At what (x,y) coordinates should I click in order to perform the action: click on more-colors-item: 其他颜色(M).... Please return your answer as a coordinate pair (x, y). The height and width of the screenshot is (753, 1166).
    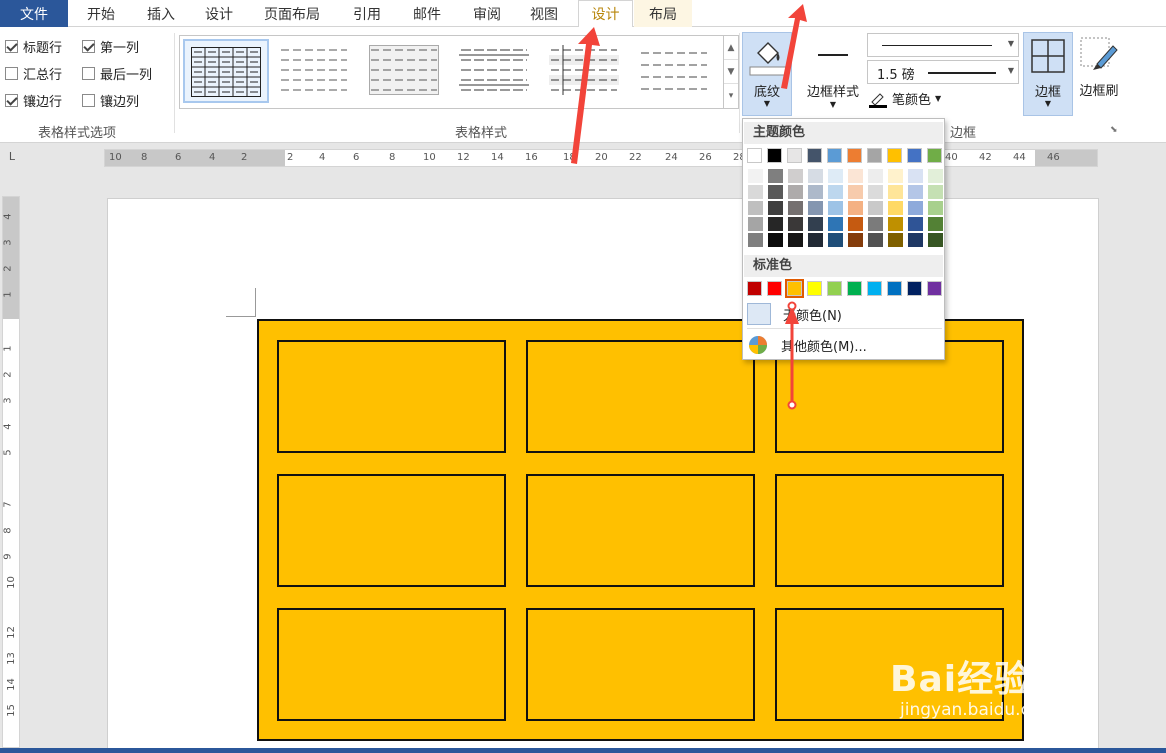
    Looking at the image, I should click on (844, 345).